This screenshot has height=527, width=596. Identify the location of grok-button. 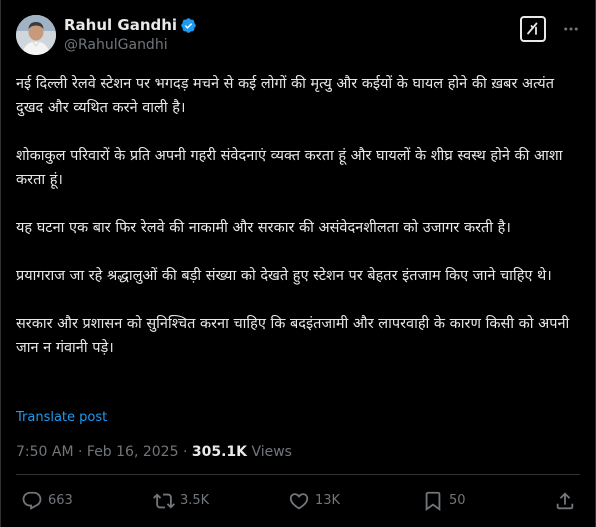
(533, 29).